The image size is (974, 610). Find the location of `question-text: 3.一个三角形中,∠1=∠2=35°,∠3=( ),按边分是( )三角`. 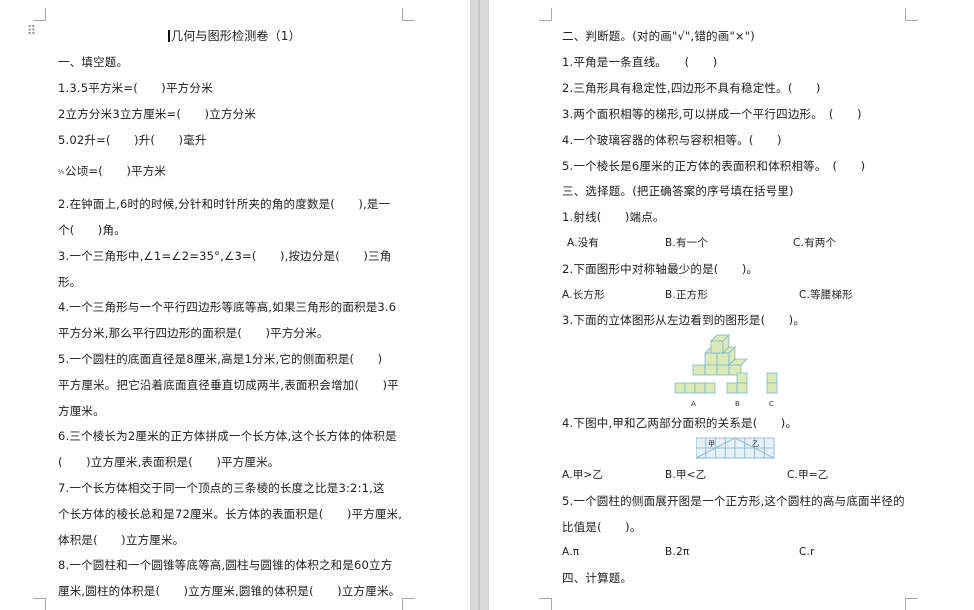

question-text: 3.一个三角形中,∠1=∠2=35°,∠3=( ),按边分是( )三角 is located at coordinates (225, 256).